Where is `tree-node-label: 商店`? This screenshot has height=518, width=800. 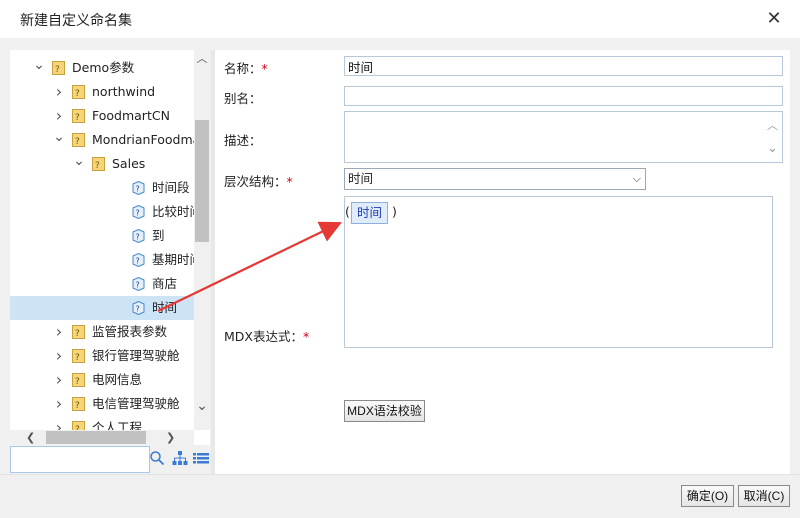
tree-node-label: 商店 is located at coordinates (165, 283).